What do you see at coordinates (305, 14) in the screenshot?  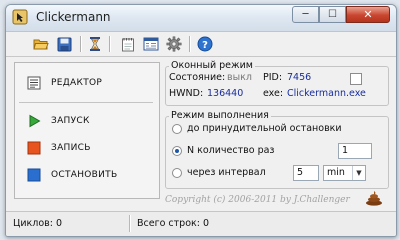 I see `minimize-button: ─` at bounding box center [305, 14].